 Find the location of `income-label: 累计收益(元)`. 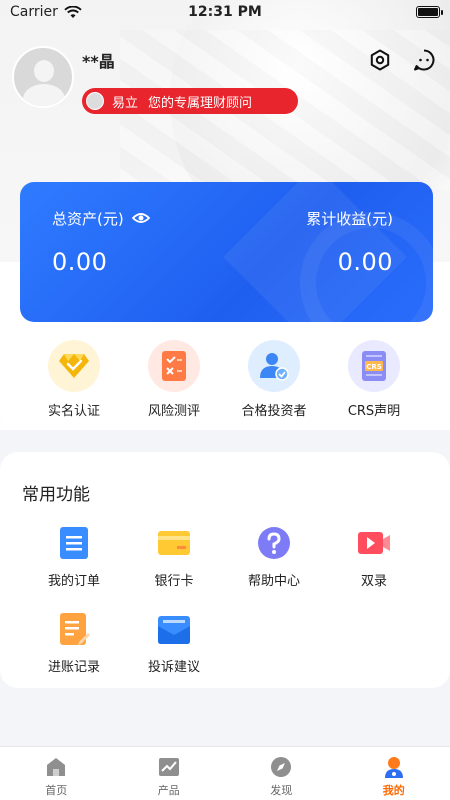

income-label: 累计收益(元) is located at coordinates (349, 218).